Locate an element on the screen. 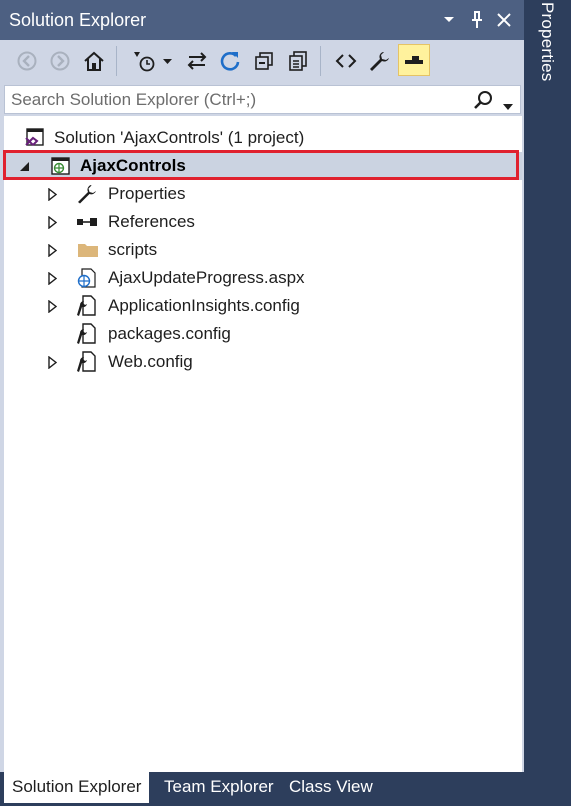 The image size is (571, 806). view-code-icon is located at coordinates (346, 61).